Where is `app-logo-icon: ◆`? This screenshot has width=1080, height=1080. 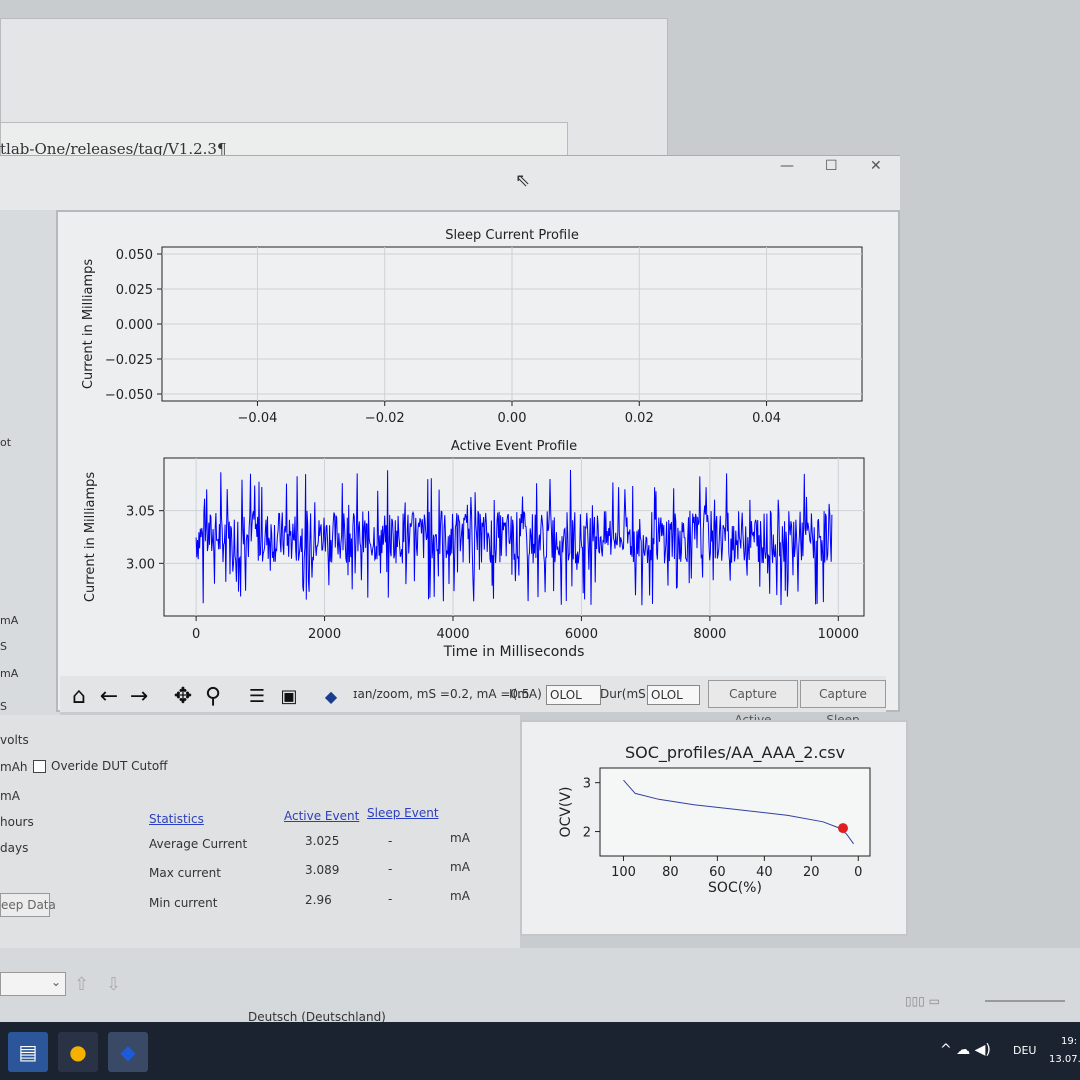 app-logo-icon: ◆ is located at coordinates (331, 697).